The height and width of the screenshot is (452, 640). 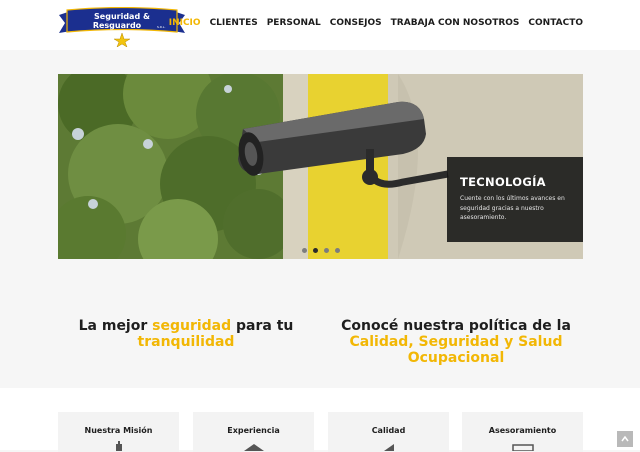 I want to click on service-card-experiencia: Experiencia, so click(x=253, y=432).